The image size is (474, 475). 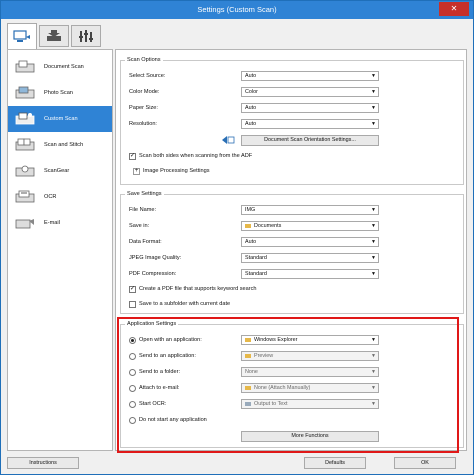 What do you see at coordinates (310, 124) in the screenshot?
I see `resolution-dropdown: Auto ▼` at bounding box center [310, 124].